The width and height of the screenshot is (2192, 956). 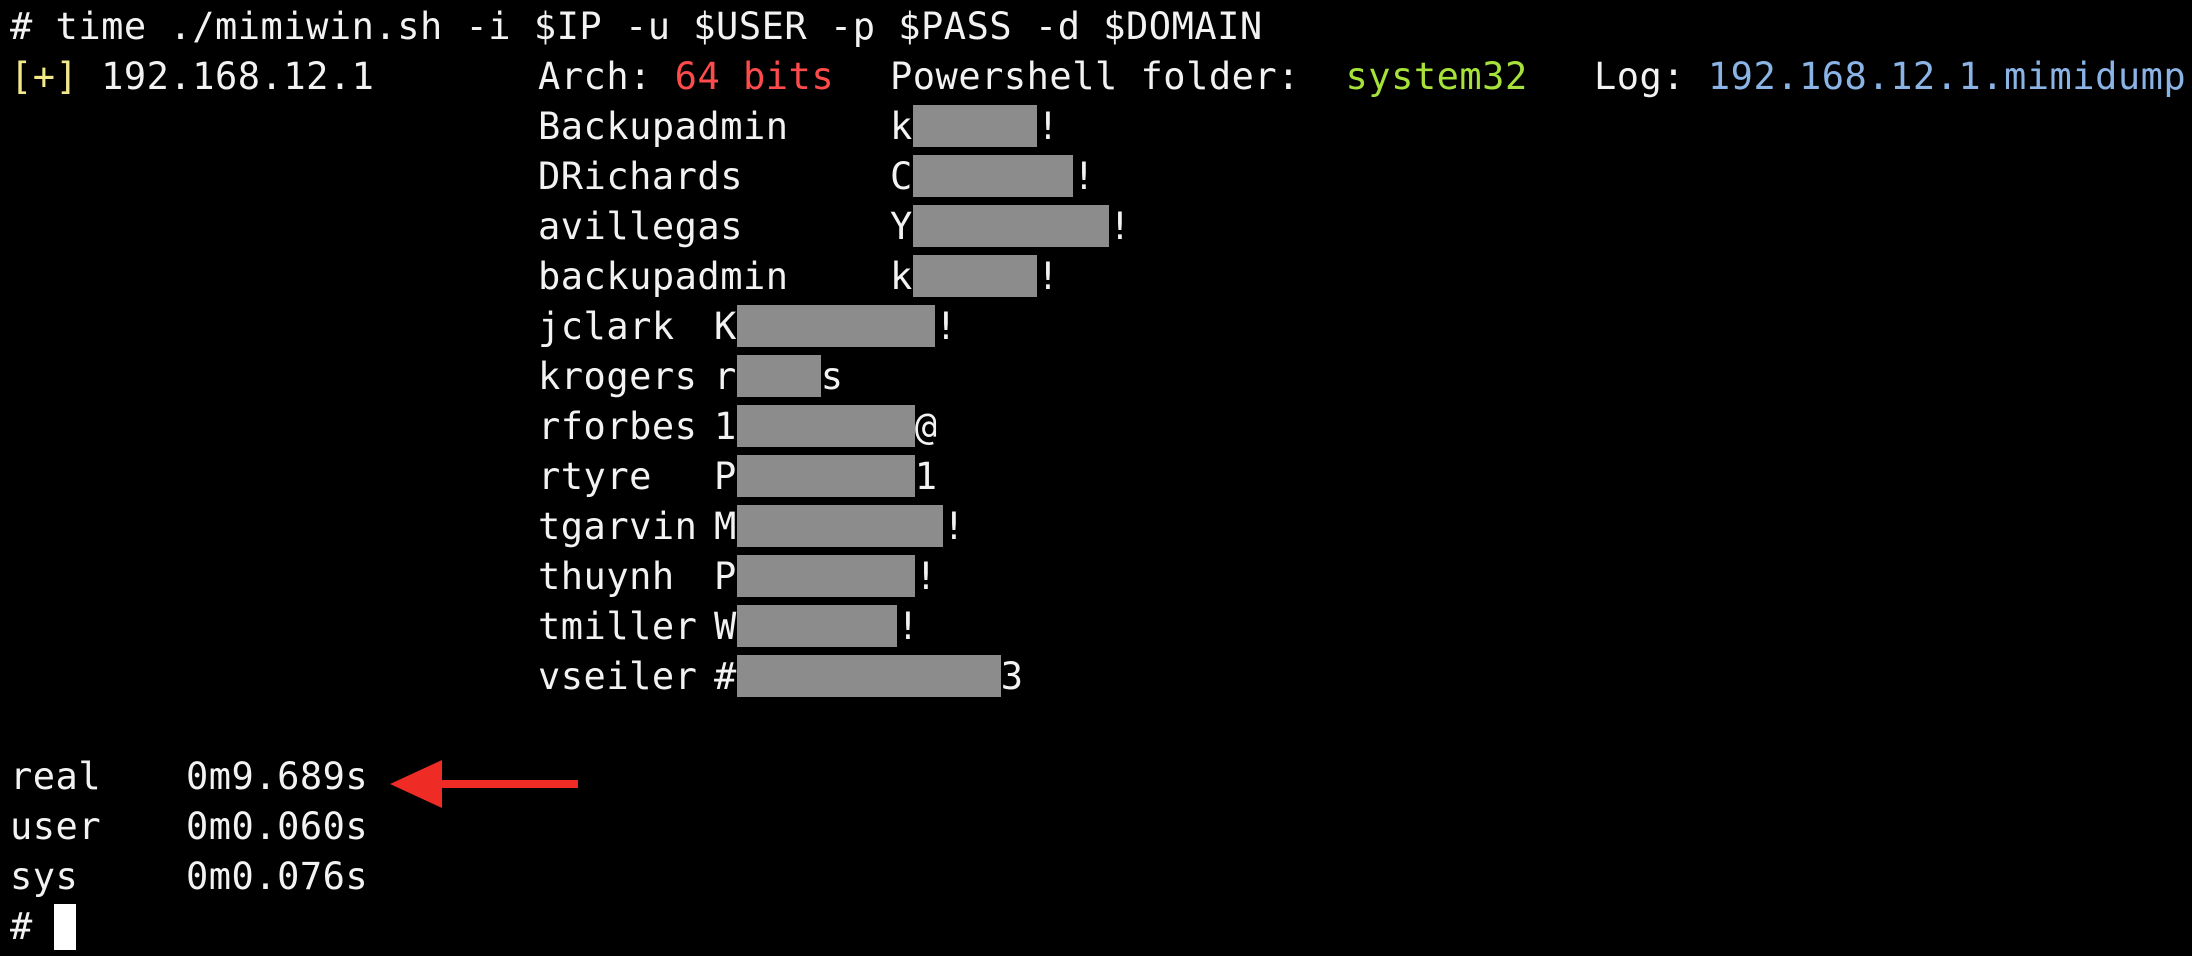 I want to click on arrow-head, so click(x=416, y=784).